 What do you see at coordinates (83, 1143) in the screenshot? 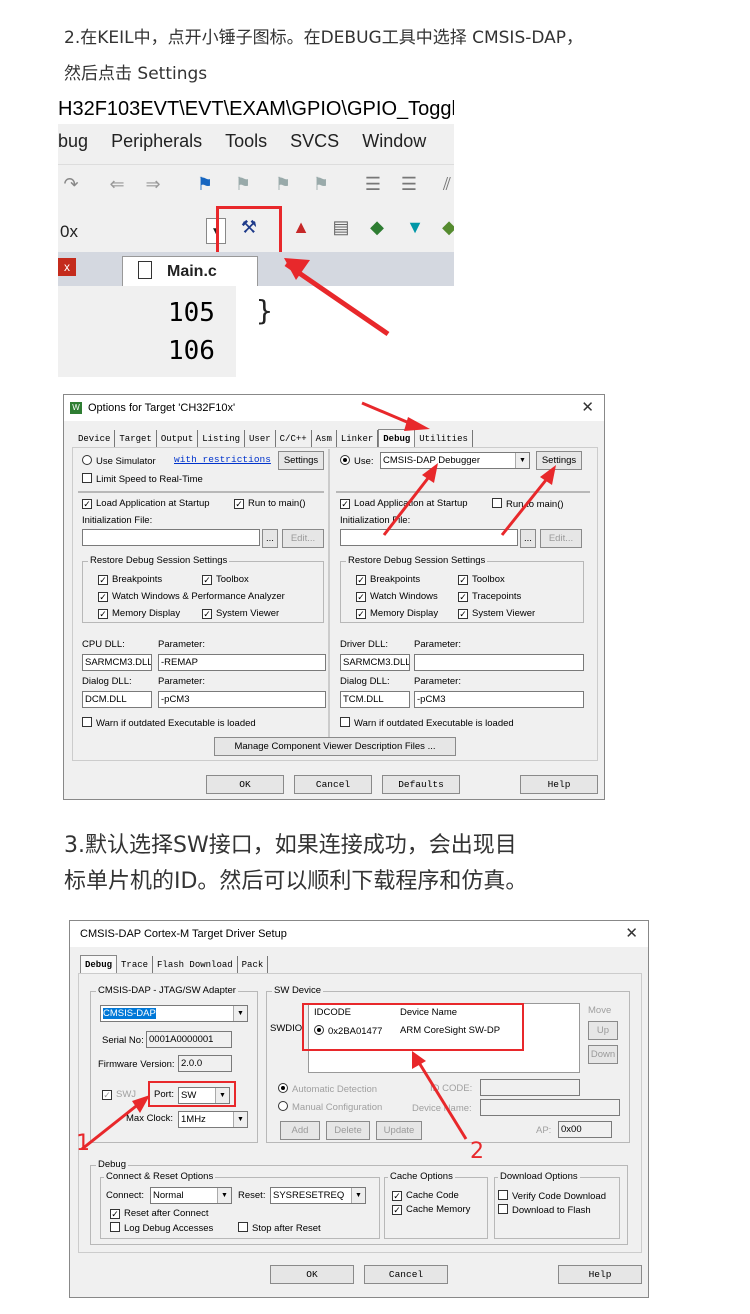
I see `annotation-number-1: 1` at bounding box center [83, 1143].